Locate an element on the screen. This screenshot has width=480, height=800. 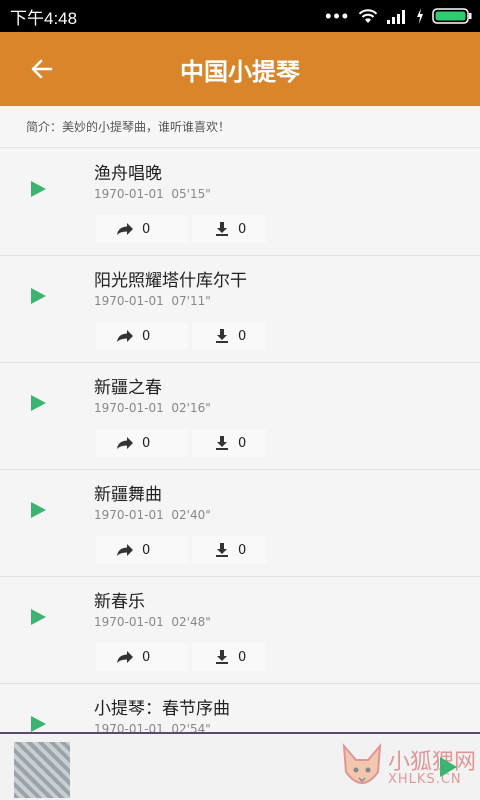
mini-player: 小狐狸网 XHLKS.CN is located at coordinates (240, 766).